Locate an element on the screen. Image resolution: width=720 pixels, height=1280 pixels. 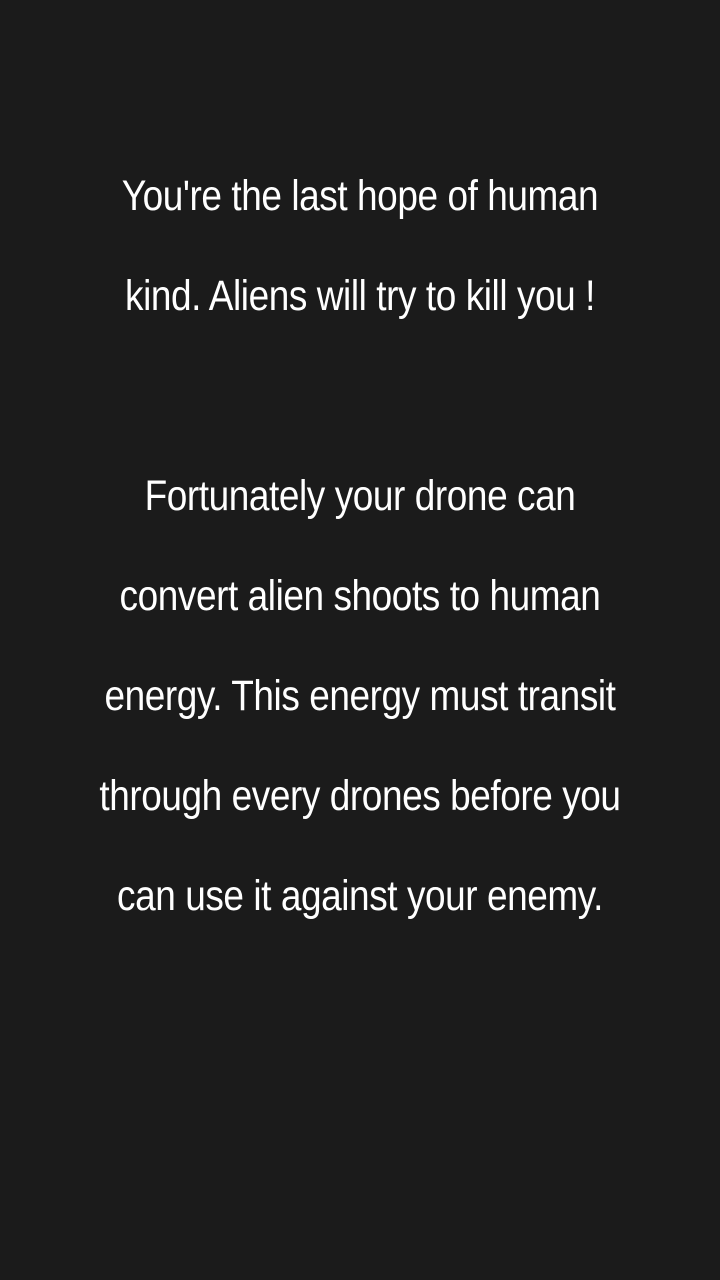
story-text-line: through every drones before you is located at coordinates (360, 796).